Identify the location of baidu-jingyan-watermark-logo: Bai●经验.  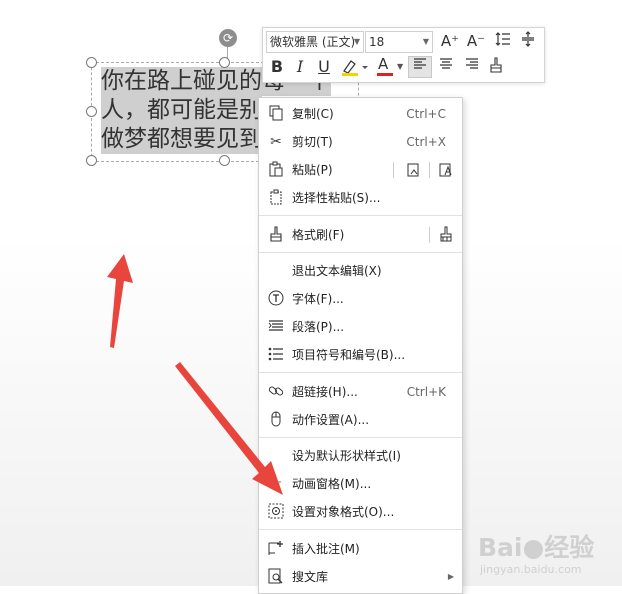
(536, 547).